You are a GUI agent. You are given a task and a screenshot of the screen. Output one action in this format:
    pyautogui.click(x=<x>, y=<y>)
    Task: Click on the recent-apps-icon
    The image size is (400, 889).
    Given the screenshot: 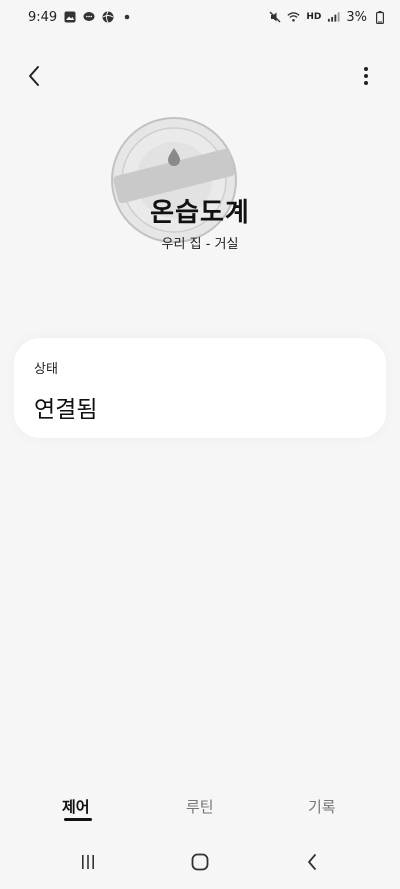 What is the action you would take?
    pyautogui.click(x=88, y=864)
    